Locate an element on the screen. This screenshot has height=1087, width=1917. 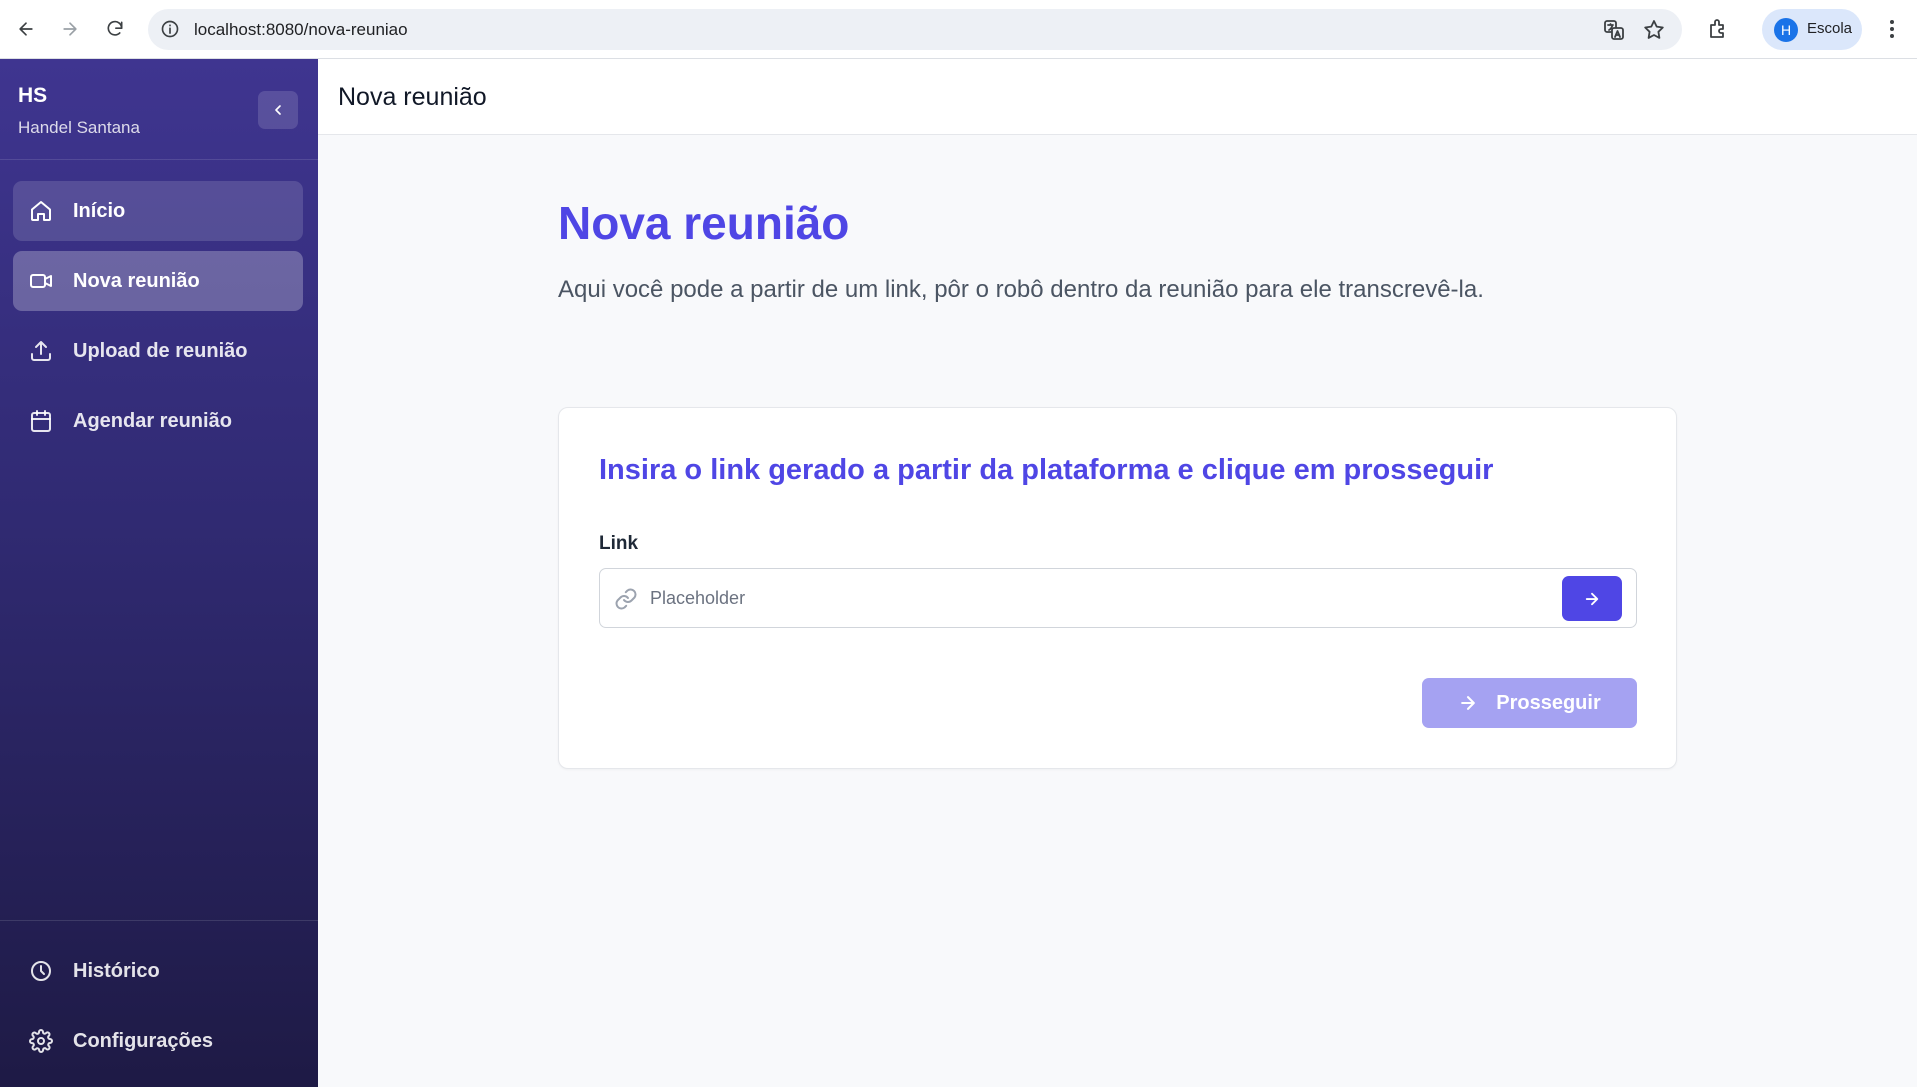
sidebar-item-label: Início is located at coordinates (99, 210).